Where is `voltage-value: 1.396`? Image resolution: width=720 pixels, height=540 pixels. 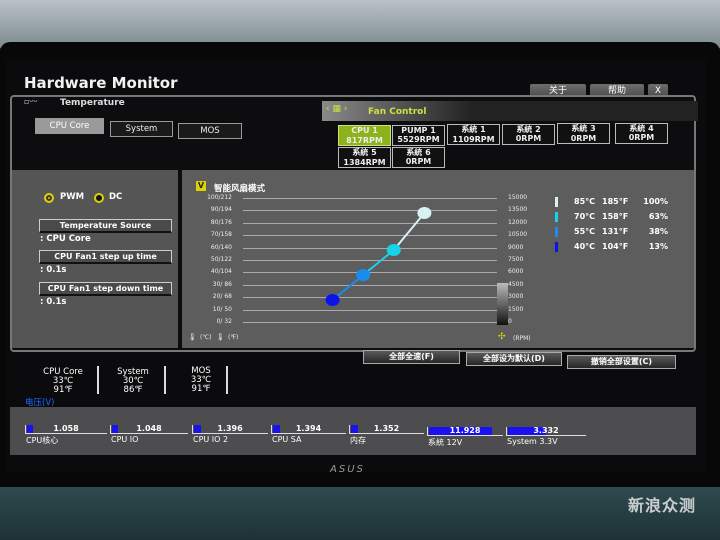 voltage-value: 1.396 is located at coordinates (230, 428).